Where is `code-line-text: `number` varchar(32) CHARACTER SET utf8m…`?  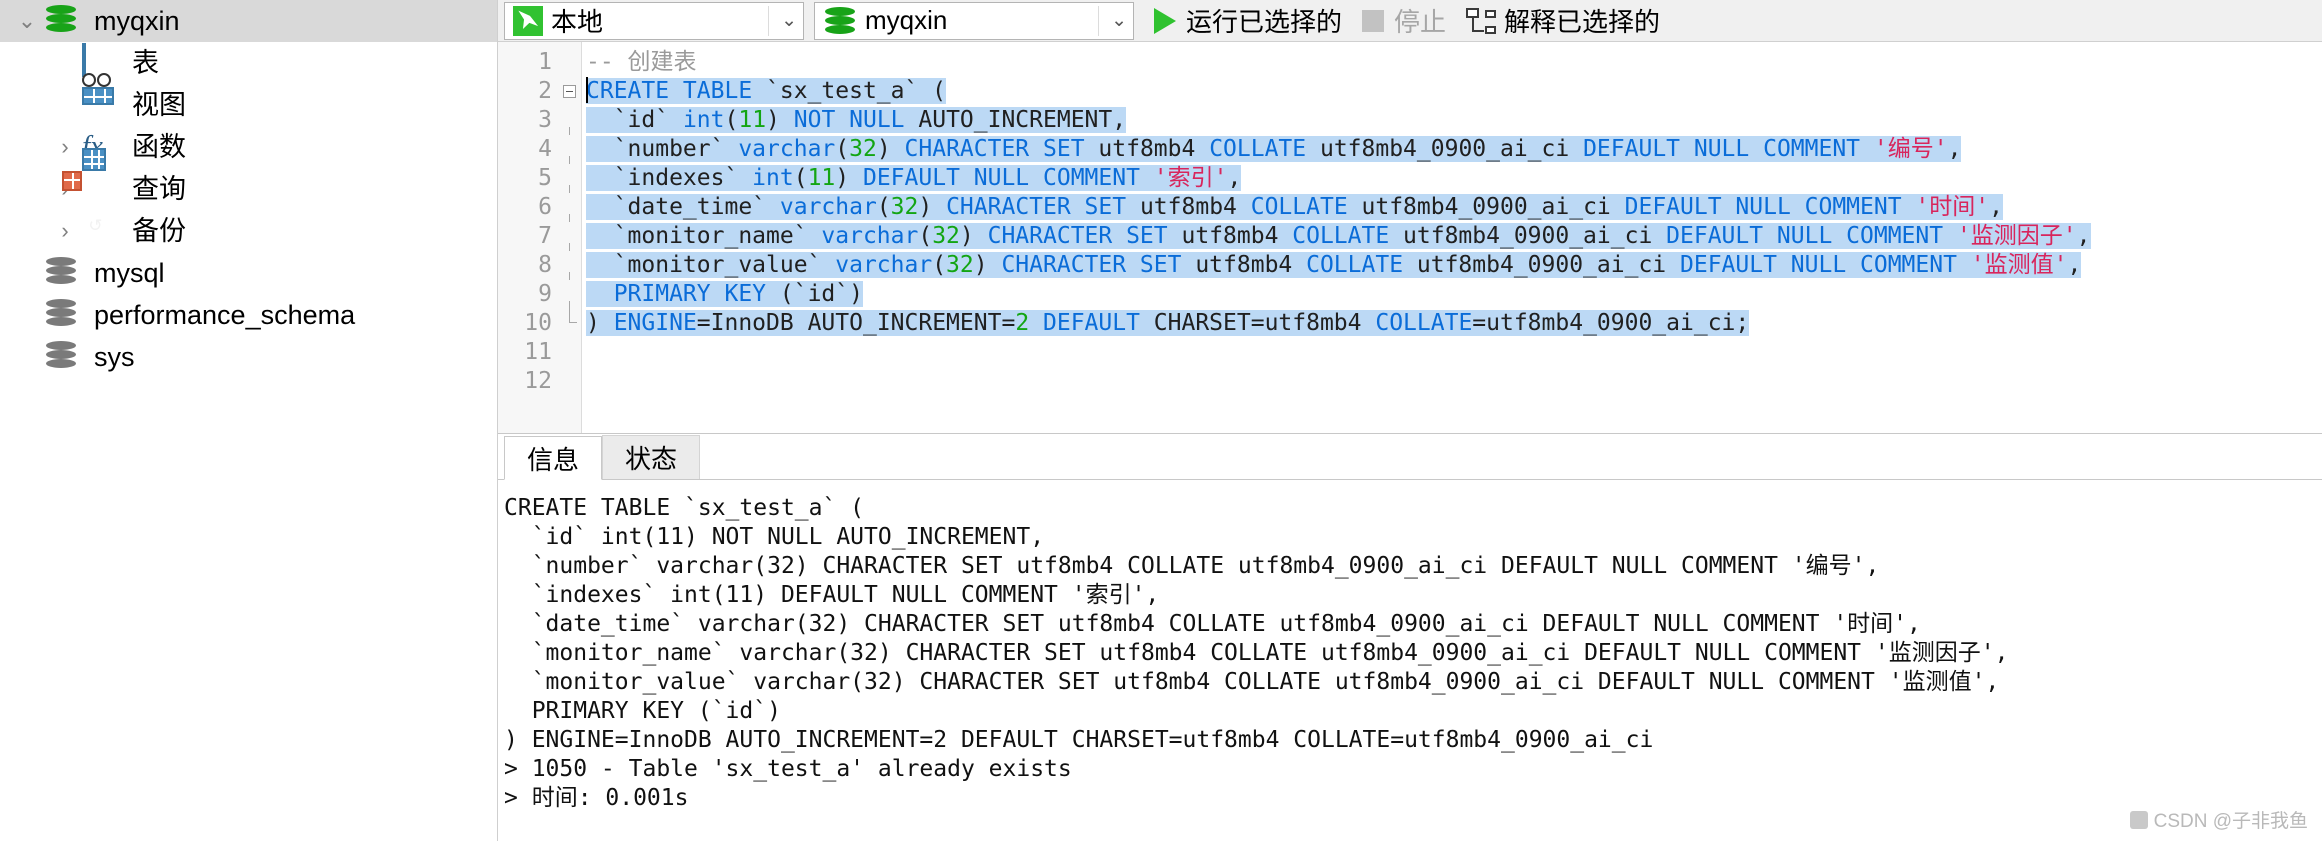 code-line-text: `number` varchar(32) CHARACTER SET utf8m… is located at coordinates (1274, 149).